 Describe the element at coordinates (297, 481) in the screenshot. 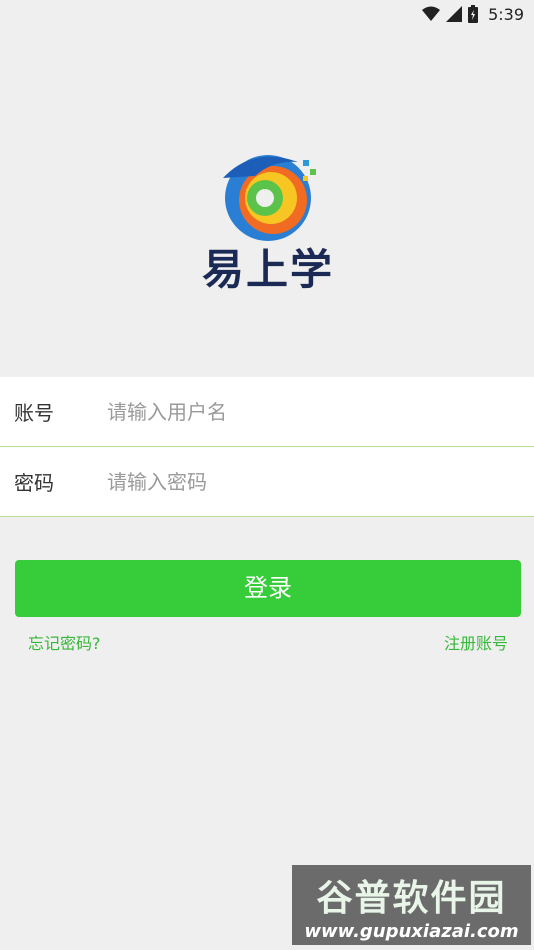

I see `password-input` at that location.